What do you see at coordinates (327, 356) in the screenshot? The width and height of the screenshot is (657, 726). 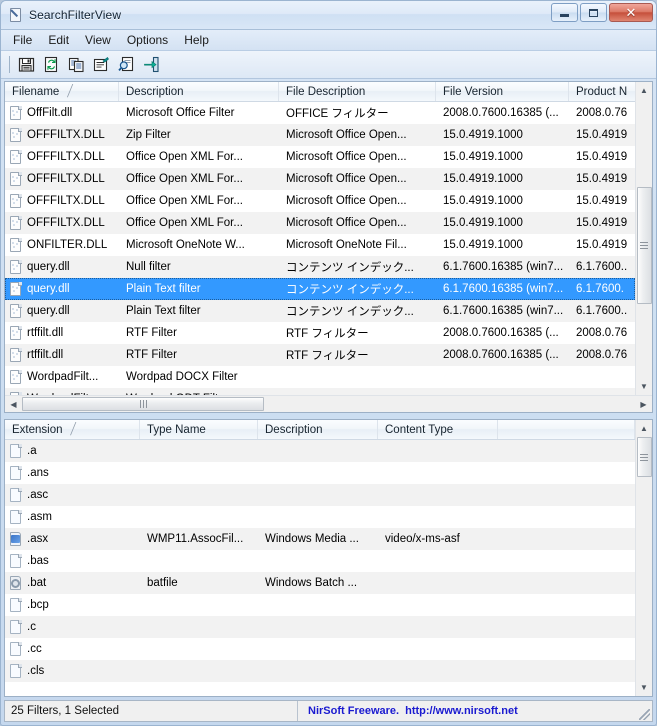 I see `cell-file-description: RTF フィルター` at bounding box center [327, 356].